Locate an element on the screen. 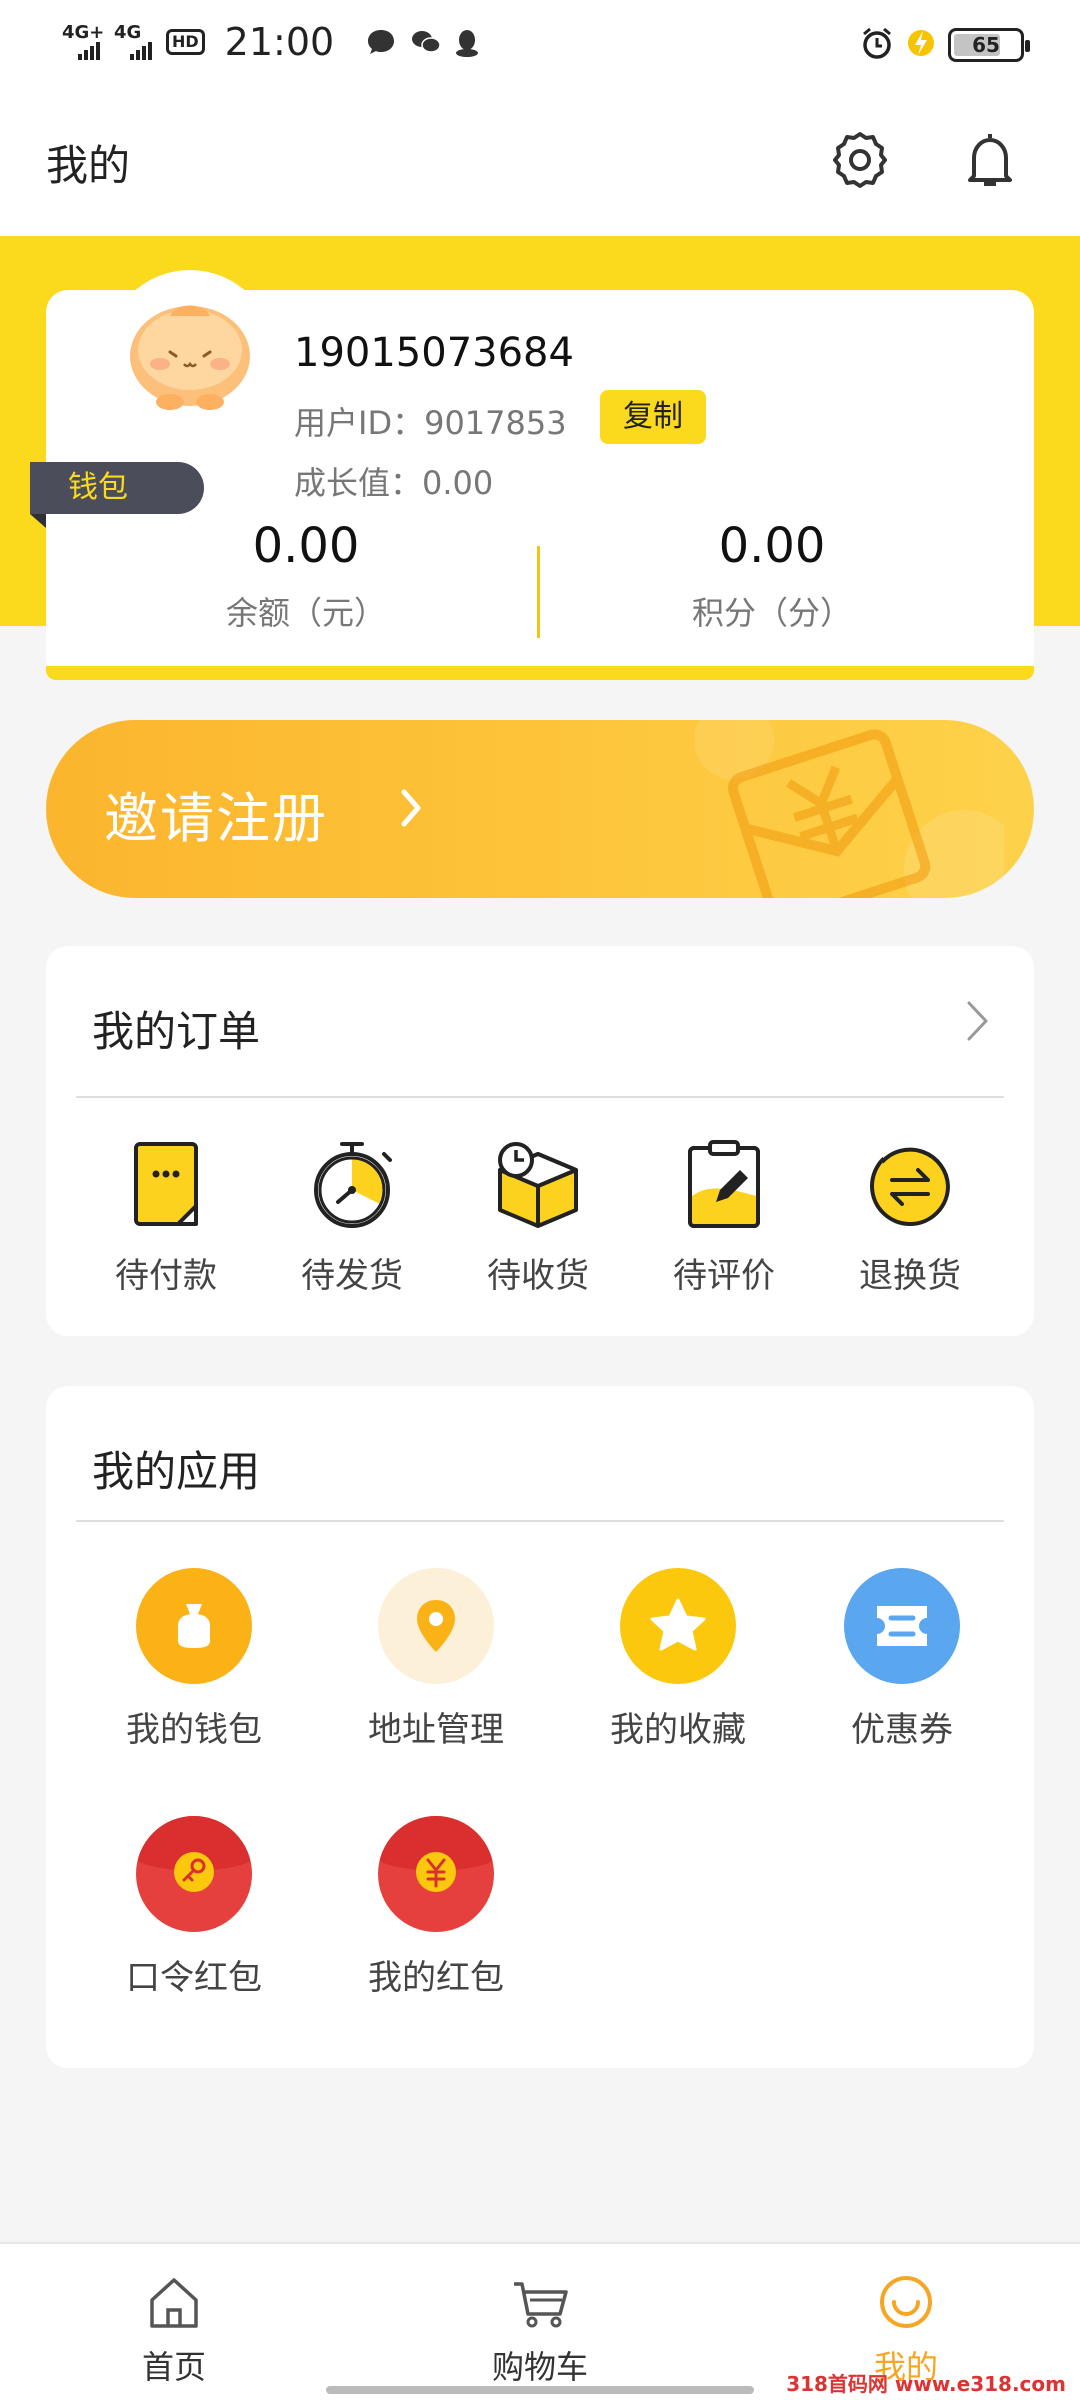  order-pending-review: 待评价 is located at coordinates (724, 1216).